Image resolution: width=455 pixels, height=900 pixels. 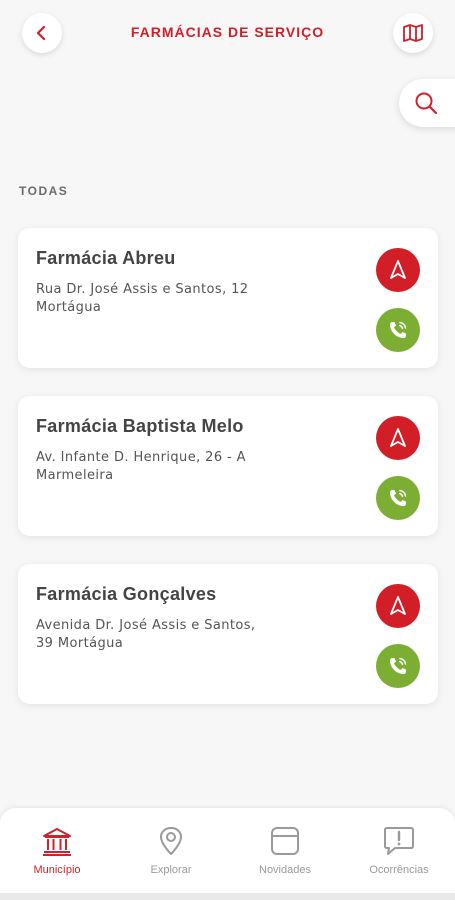 I want to click on alert-message-icon, so click(x=399, y=841).